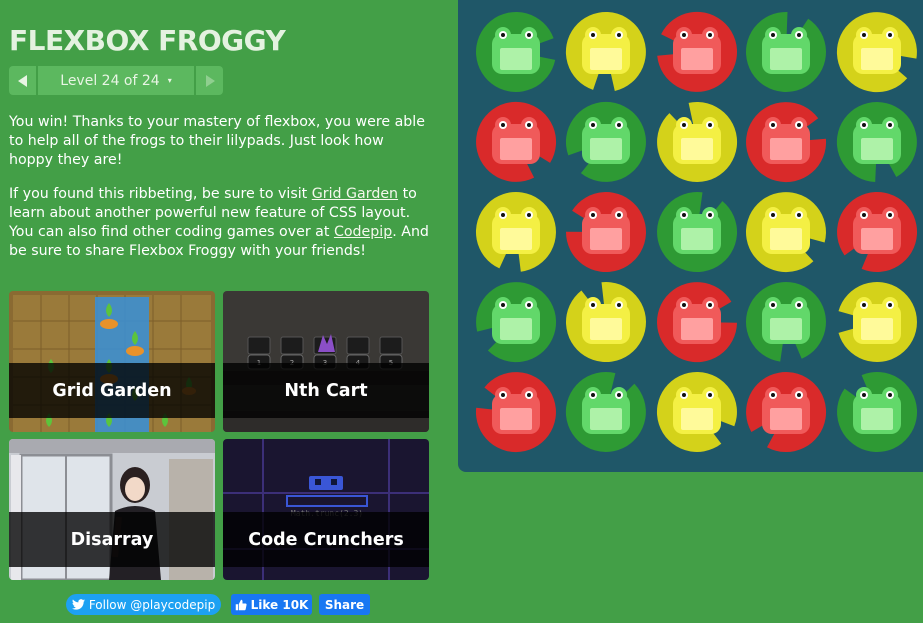 Image resolution: width=923 pixels, height=623 pixels. I want to click on disarray-tile: Disarray, so click(112, 509).